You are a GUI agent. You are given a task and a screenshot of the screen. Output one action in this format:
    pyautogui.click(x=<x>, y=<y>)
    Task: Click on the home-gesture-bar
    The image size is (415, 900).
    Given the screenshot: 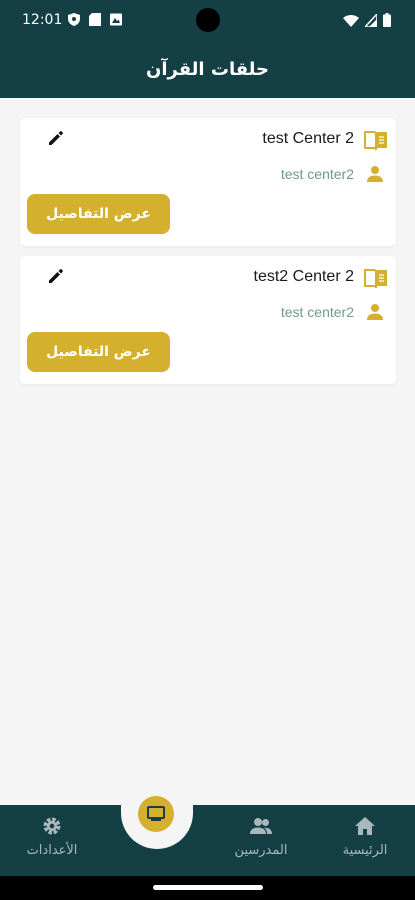 What is the action you would take?
    pyautogui.click(x=208, y=887)
    